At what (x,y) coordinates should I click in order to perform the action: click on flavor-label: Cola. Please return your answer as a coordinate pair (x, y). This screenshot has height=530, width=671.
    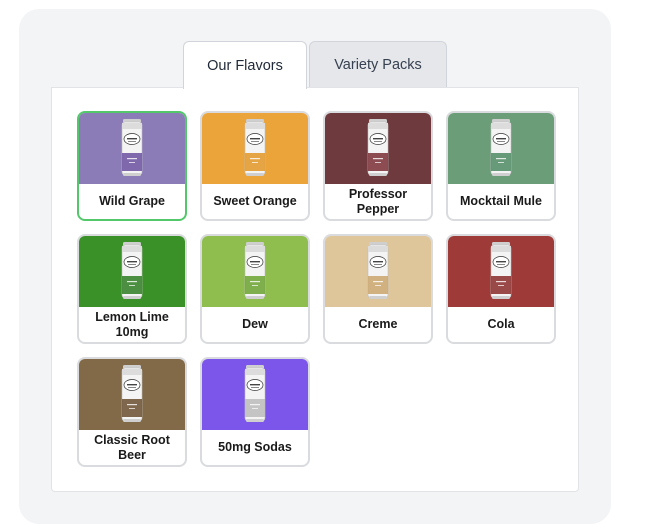
    Looking at the image, I should click on (501, 324).